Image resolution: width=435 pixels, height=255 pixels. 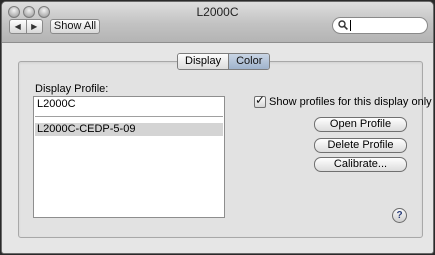 I want to click on list-item: L2000C, so click(x=129, y=104).